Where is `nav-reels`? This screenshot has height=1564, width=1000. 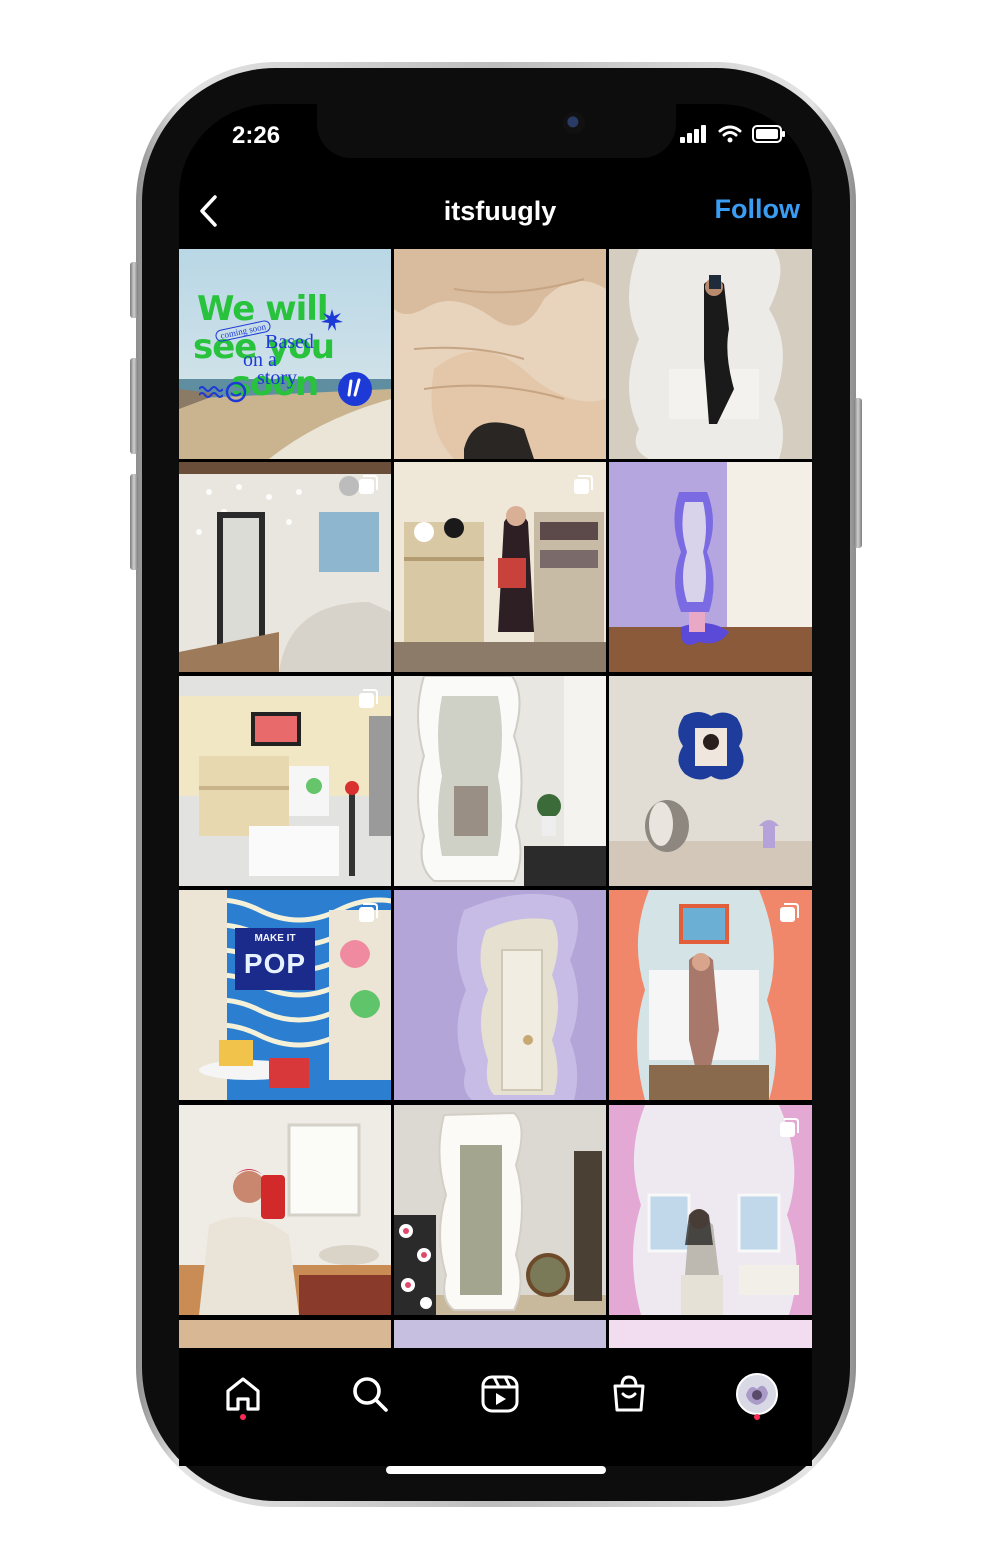 nav-reels is located at coordinates (500, 1394).